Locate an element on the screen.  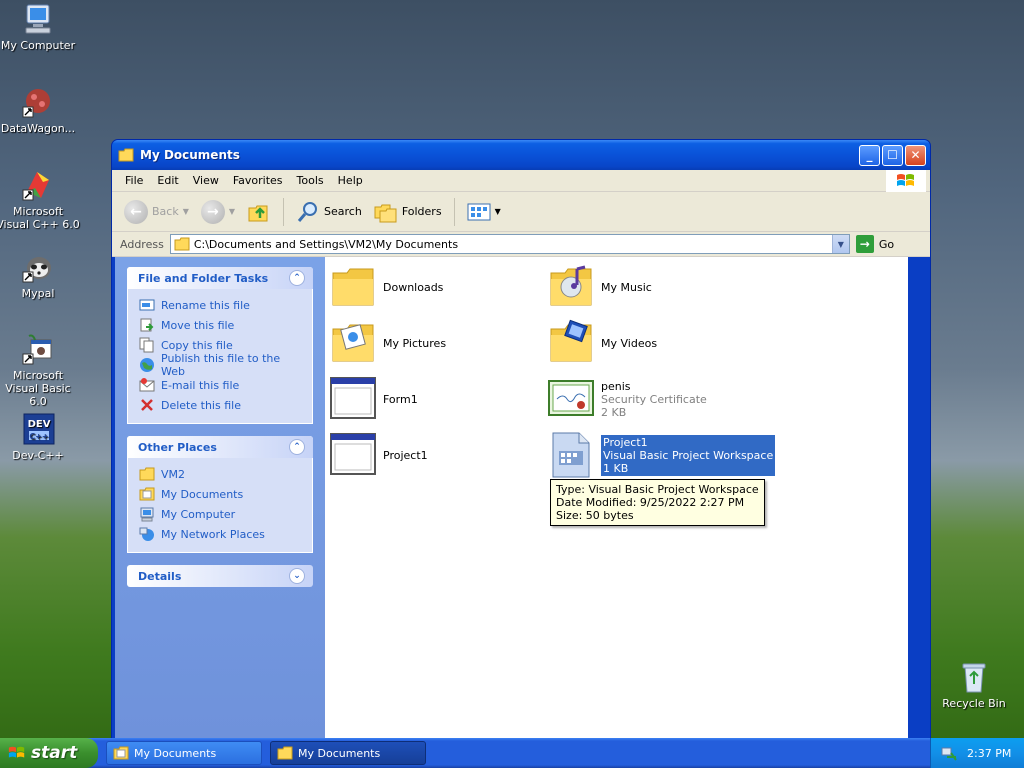
menu-bar: File Edit View Favorites Tools Help is located at coordinates (521, 181).